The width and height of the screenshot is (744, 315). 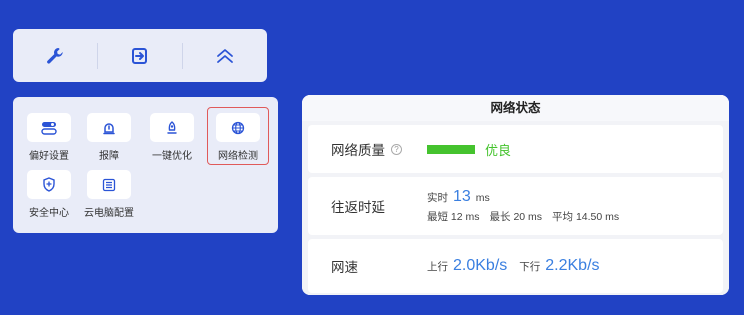 What do you see at coordinates (49, 184) in the screenshot?
I see `shield-icon` at bounding box center [49, 184].